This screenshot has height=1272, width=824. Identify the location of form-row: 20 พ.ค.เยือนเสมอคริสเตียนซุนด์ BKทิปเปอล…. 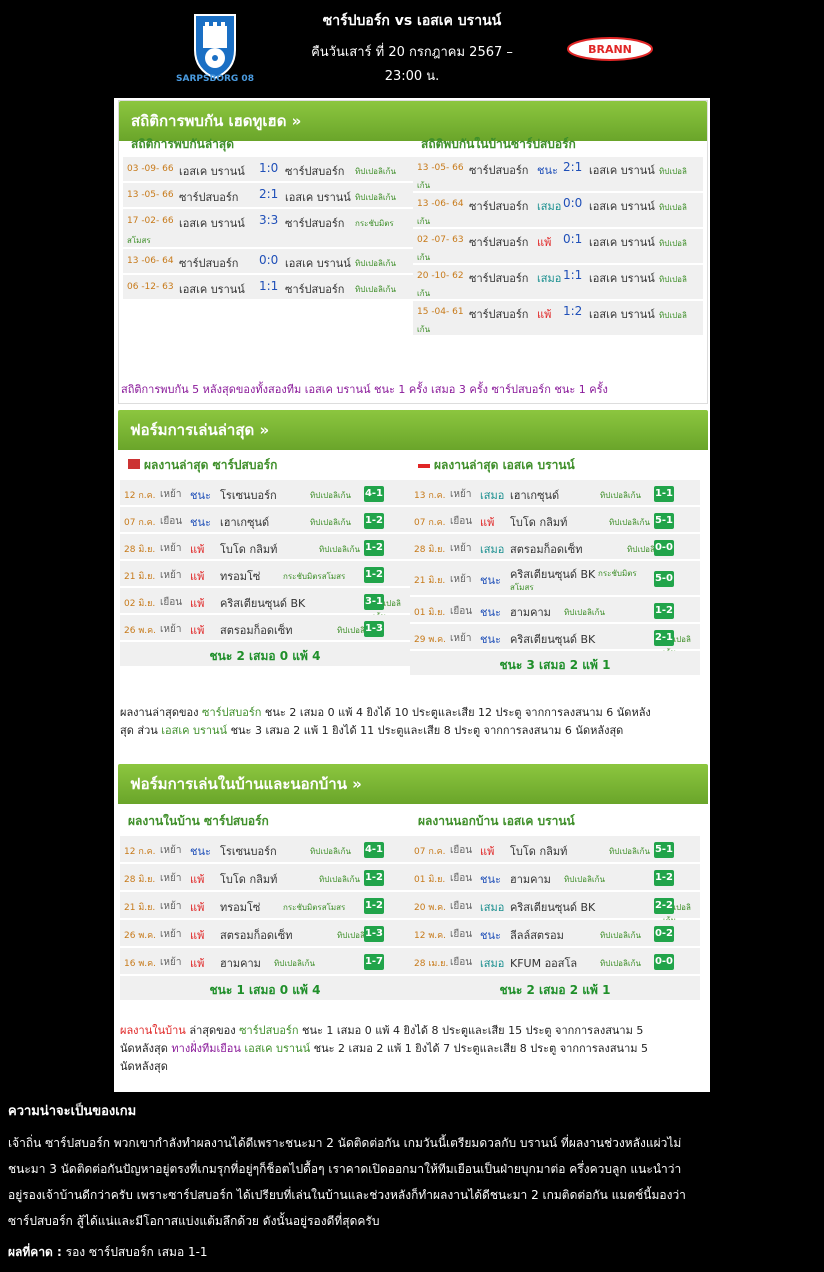
(555, 908).